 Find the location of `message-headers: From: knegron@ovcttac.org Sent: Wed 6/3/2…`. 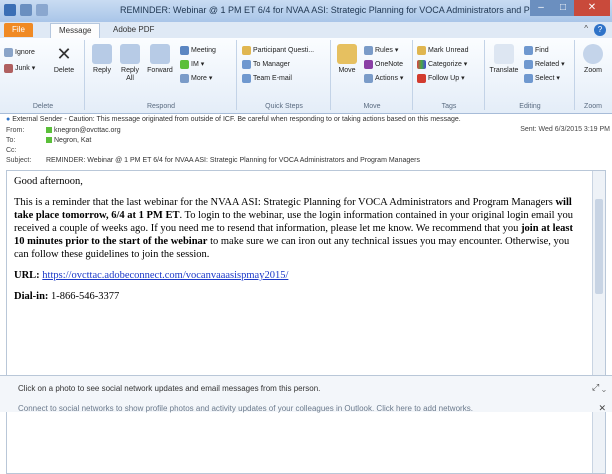

message-headers: From: knegron@ovcttac.org Sent: Wed 6/3/2… is located at coordinates (306, 147).